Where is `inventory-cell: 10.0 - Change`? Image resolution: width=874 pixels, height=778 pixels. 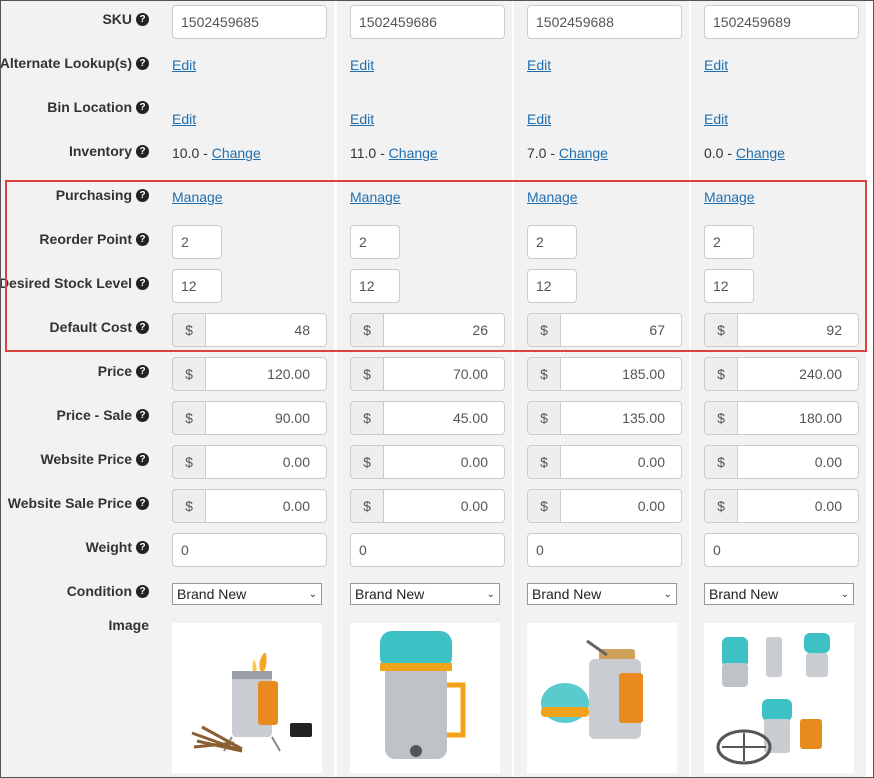 inventory-cell: 10.0 - Change is located at coordinates (216, 153).